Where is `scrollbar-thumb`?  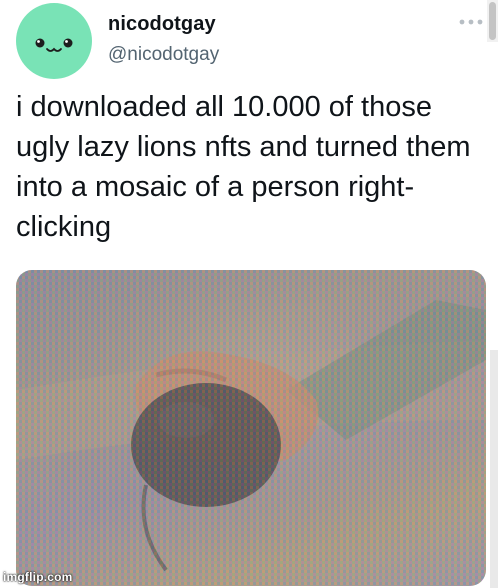 scrollbar-thumb is located at coordinates (492, 21).